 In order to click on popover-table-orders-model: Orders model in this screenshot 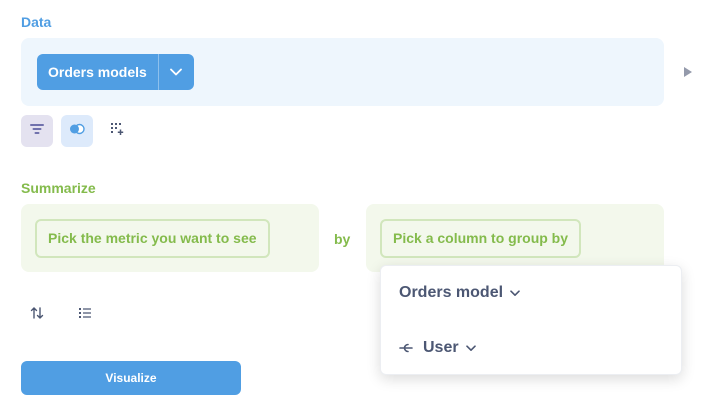, I will do `click(459, 293)`.